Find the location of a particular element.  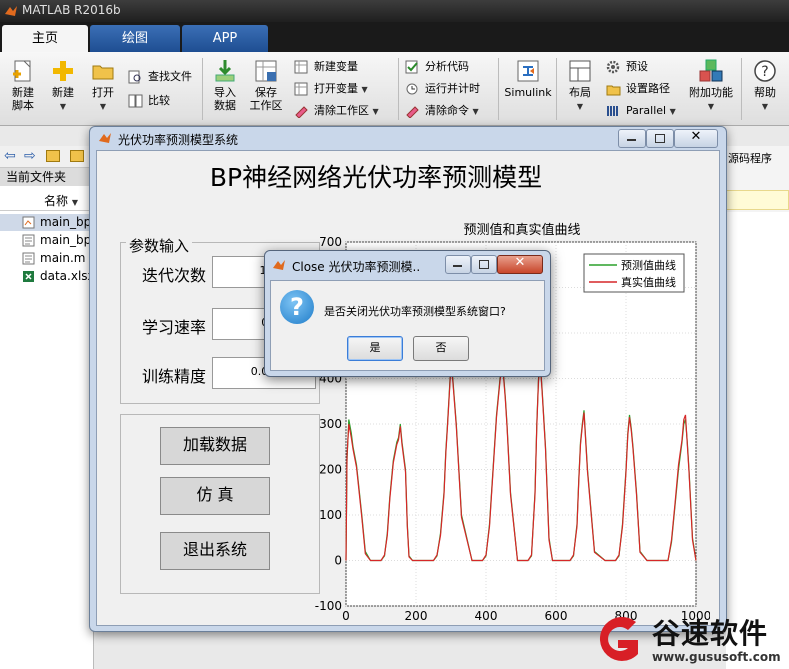

new-script-button: 新建 脚本 is located at coordinates (23, 85).